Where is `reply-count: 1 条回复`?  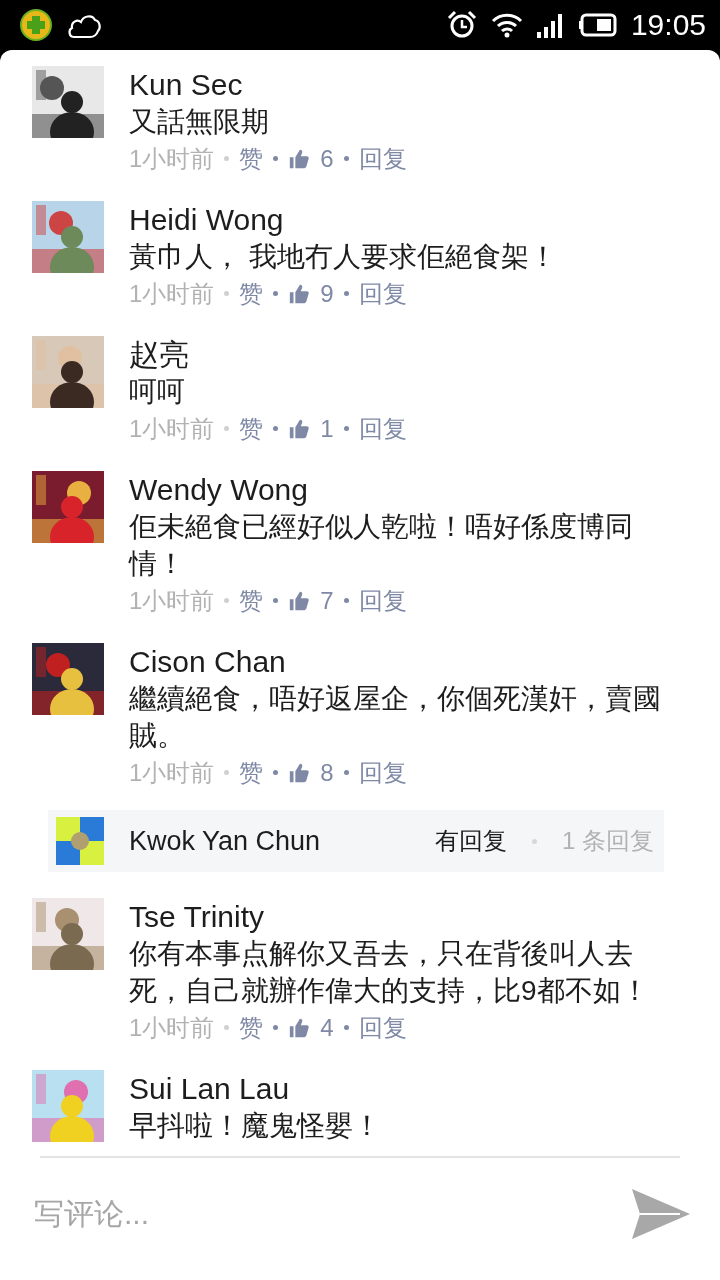 reply-count: 1 条回复 is located at coordinates (608, 841).